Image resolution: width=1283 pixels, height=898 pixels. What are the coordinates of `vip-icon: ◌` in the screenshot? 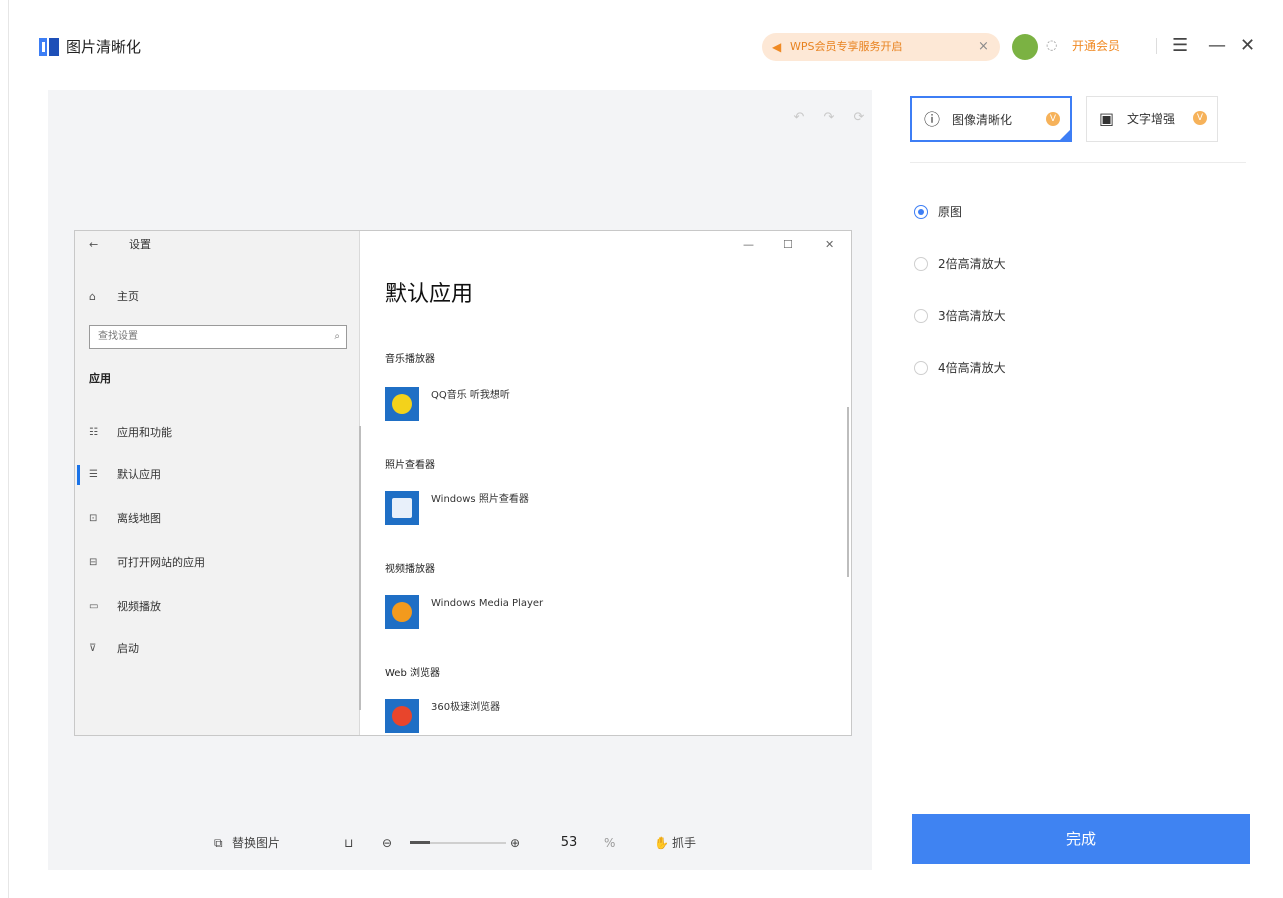 It's located at (1052, 45).